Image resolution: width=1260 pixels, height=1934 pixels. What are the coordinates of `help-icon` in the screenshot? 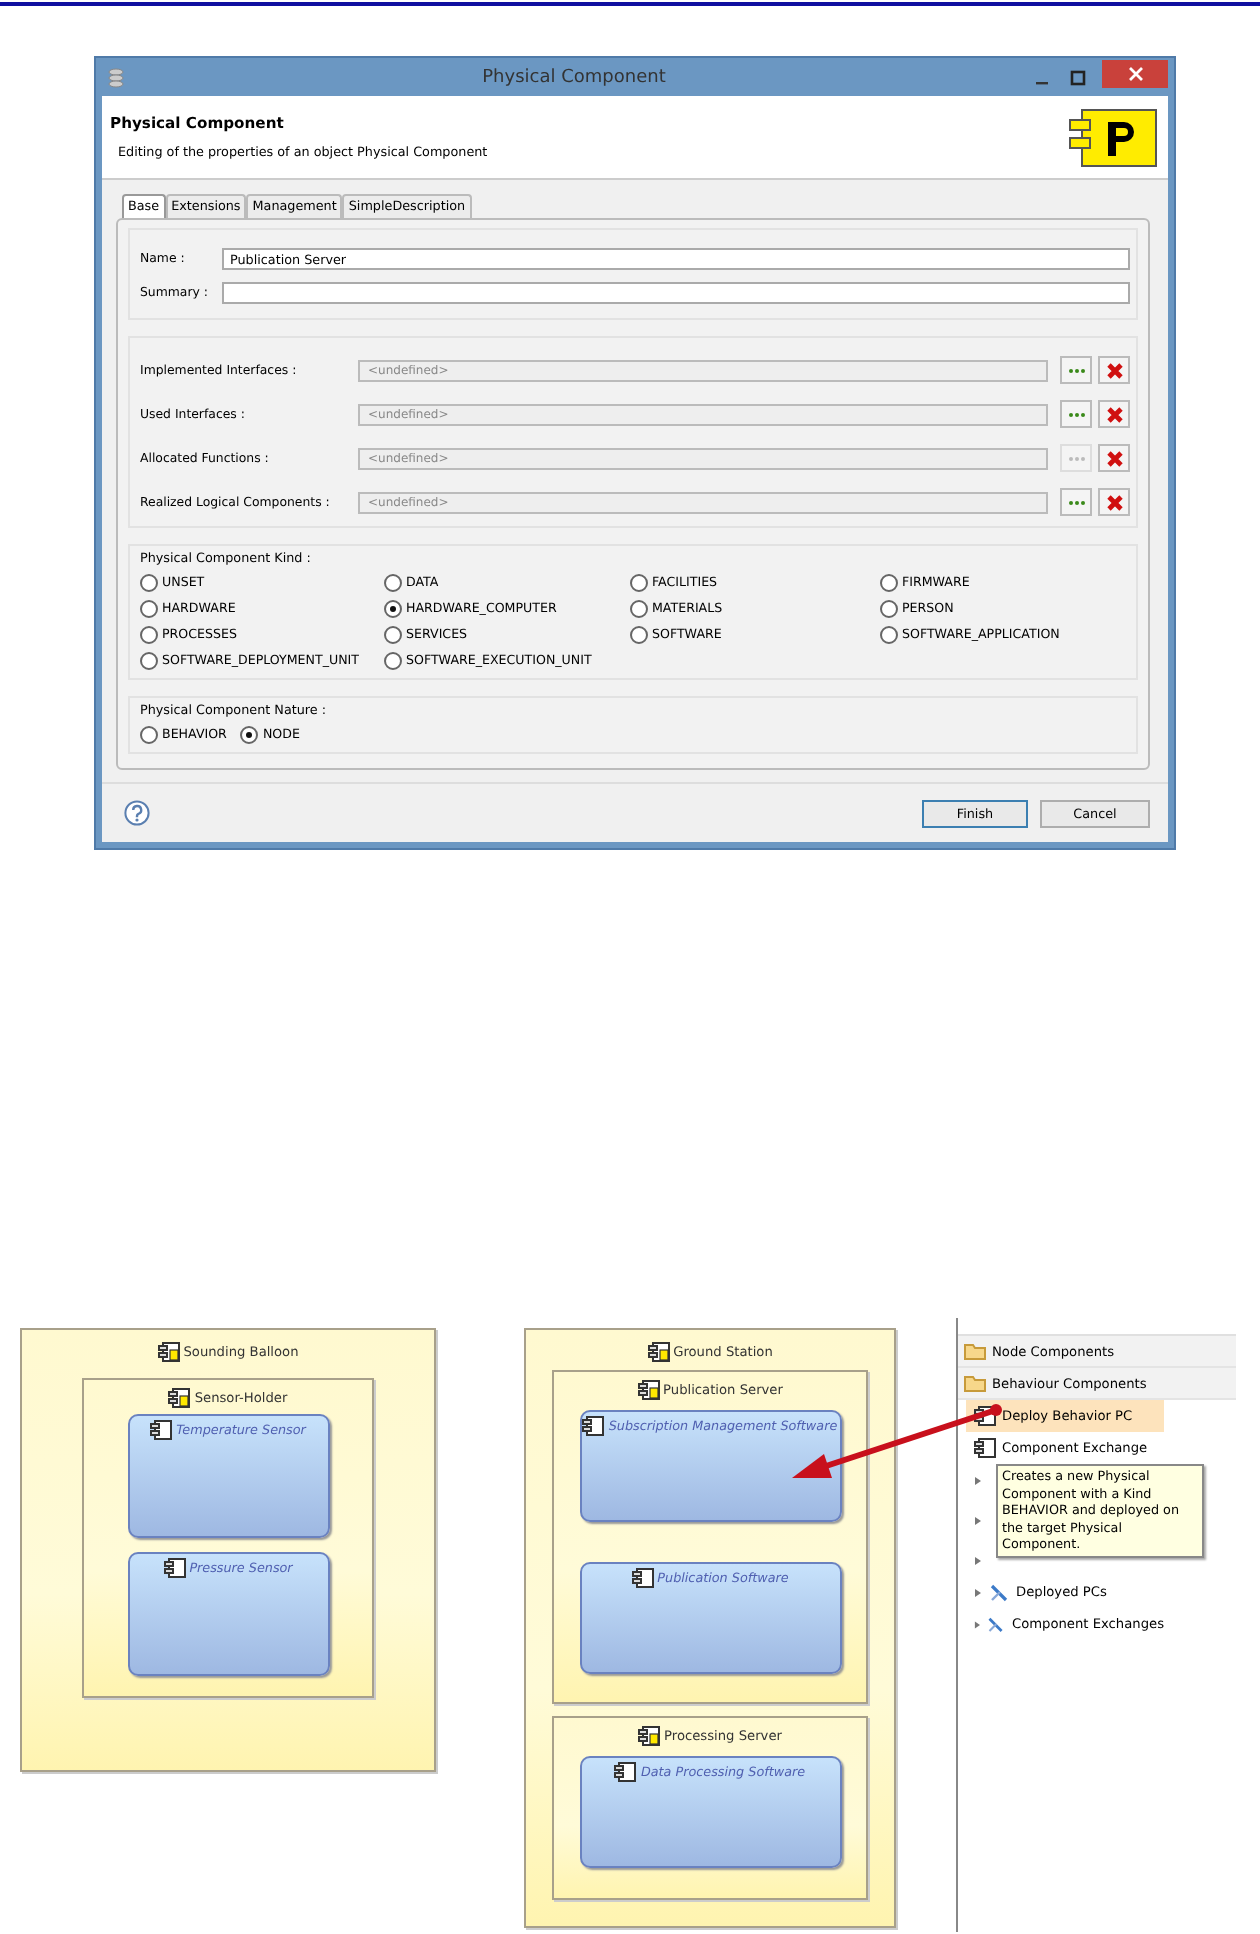 It's located at (137, 813).